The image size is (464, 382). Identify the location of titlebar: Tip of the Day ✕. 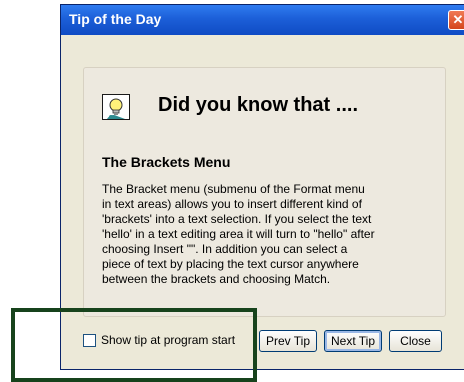
(262, 20).